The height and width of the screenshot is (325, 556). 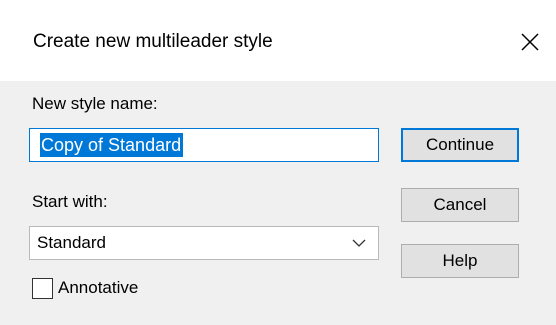 I want to click on annotative-checkbox-row: Annotative, so click(x=85, y=288).